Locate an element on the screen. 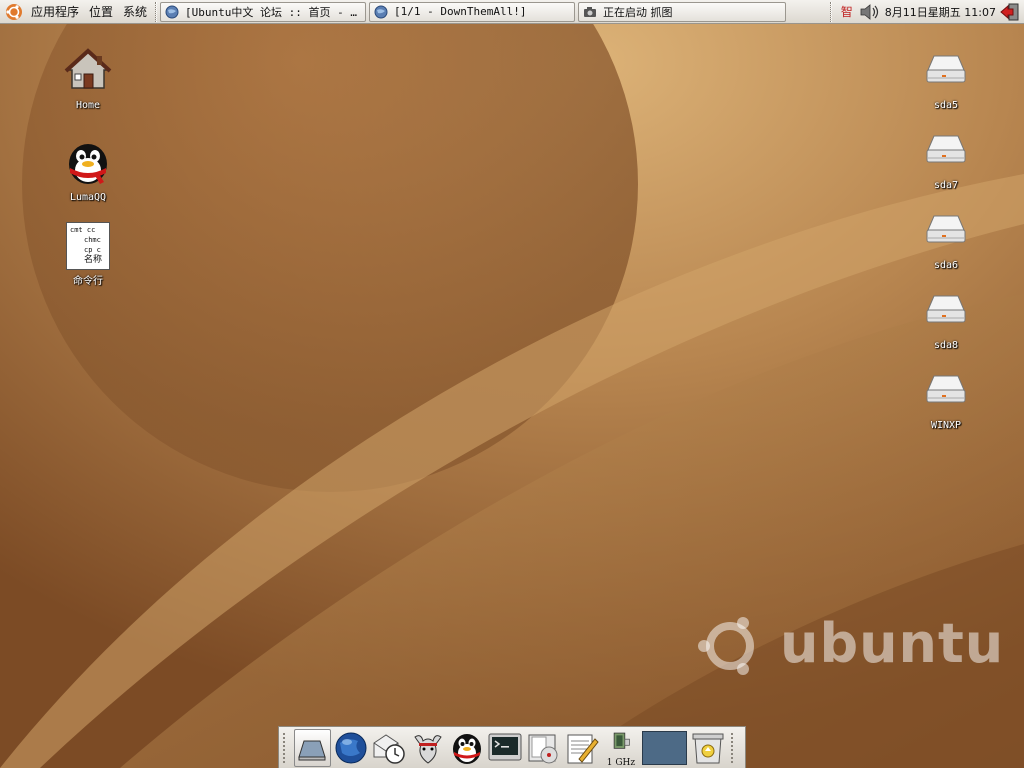  desktop-icon-label: sda5 is located at coordinates (946, 105).